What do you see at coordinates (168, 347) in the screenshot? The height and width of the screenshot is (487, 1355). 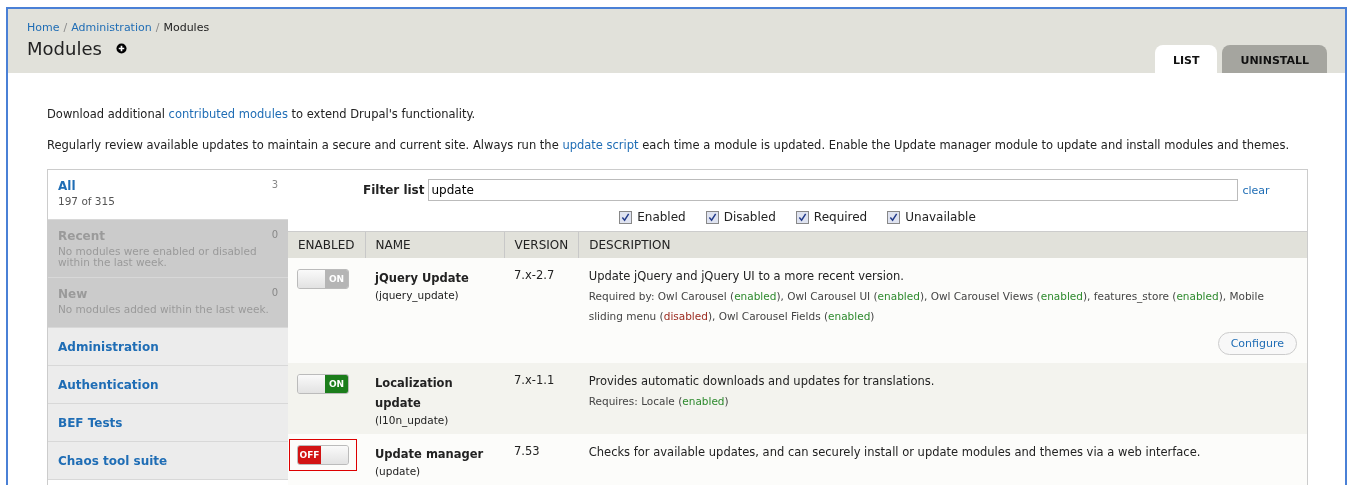 I see `sidebar-item: Administration` at bounding box center [168, 347].